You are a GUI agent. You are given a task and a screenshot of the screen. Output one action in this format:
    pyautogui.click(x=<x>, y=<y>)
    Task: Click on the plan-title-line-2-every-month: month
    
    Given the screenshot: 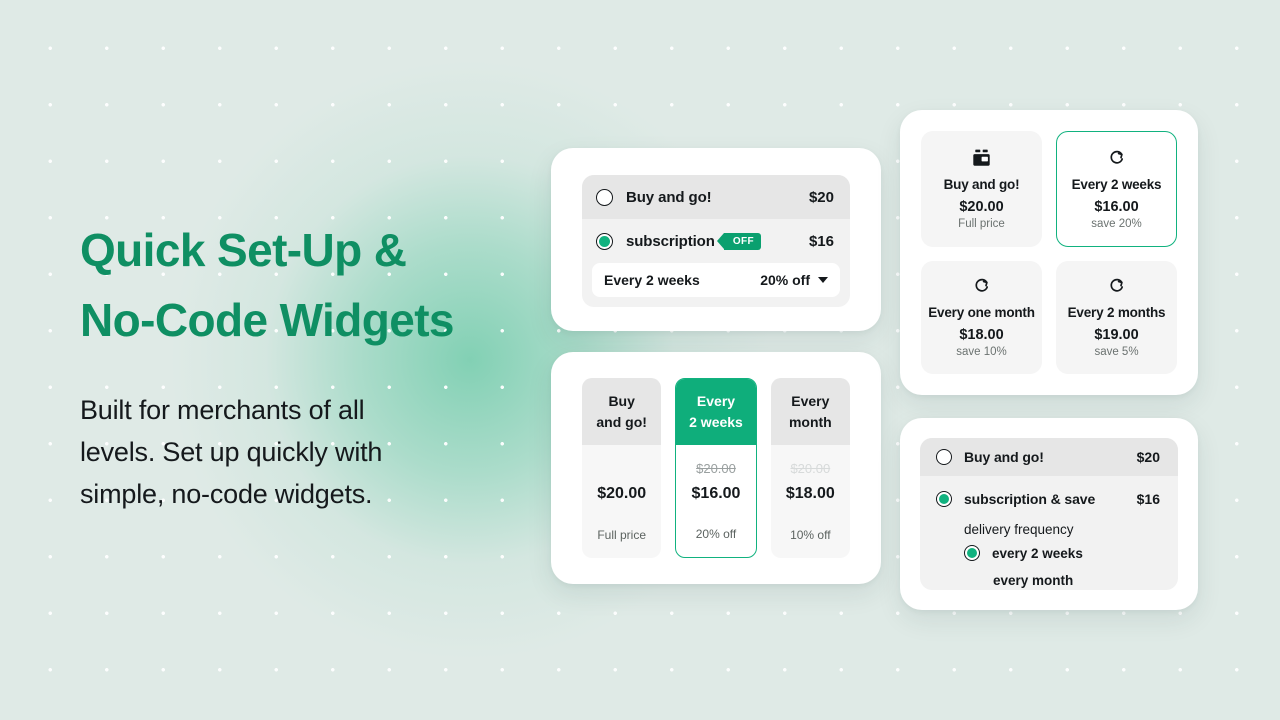 What is the action you would take?
    pyautogui.click(x=810, y=422)
    